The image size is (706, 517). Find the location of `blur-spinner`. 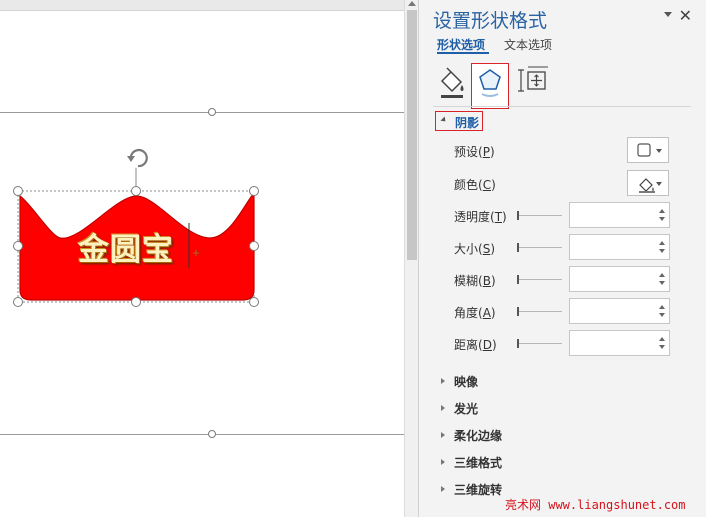

blur-spinner is located at coordinates (619, 279).